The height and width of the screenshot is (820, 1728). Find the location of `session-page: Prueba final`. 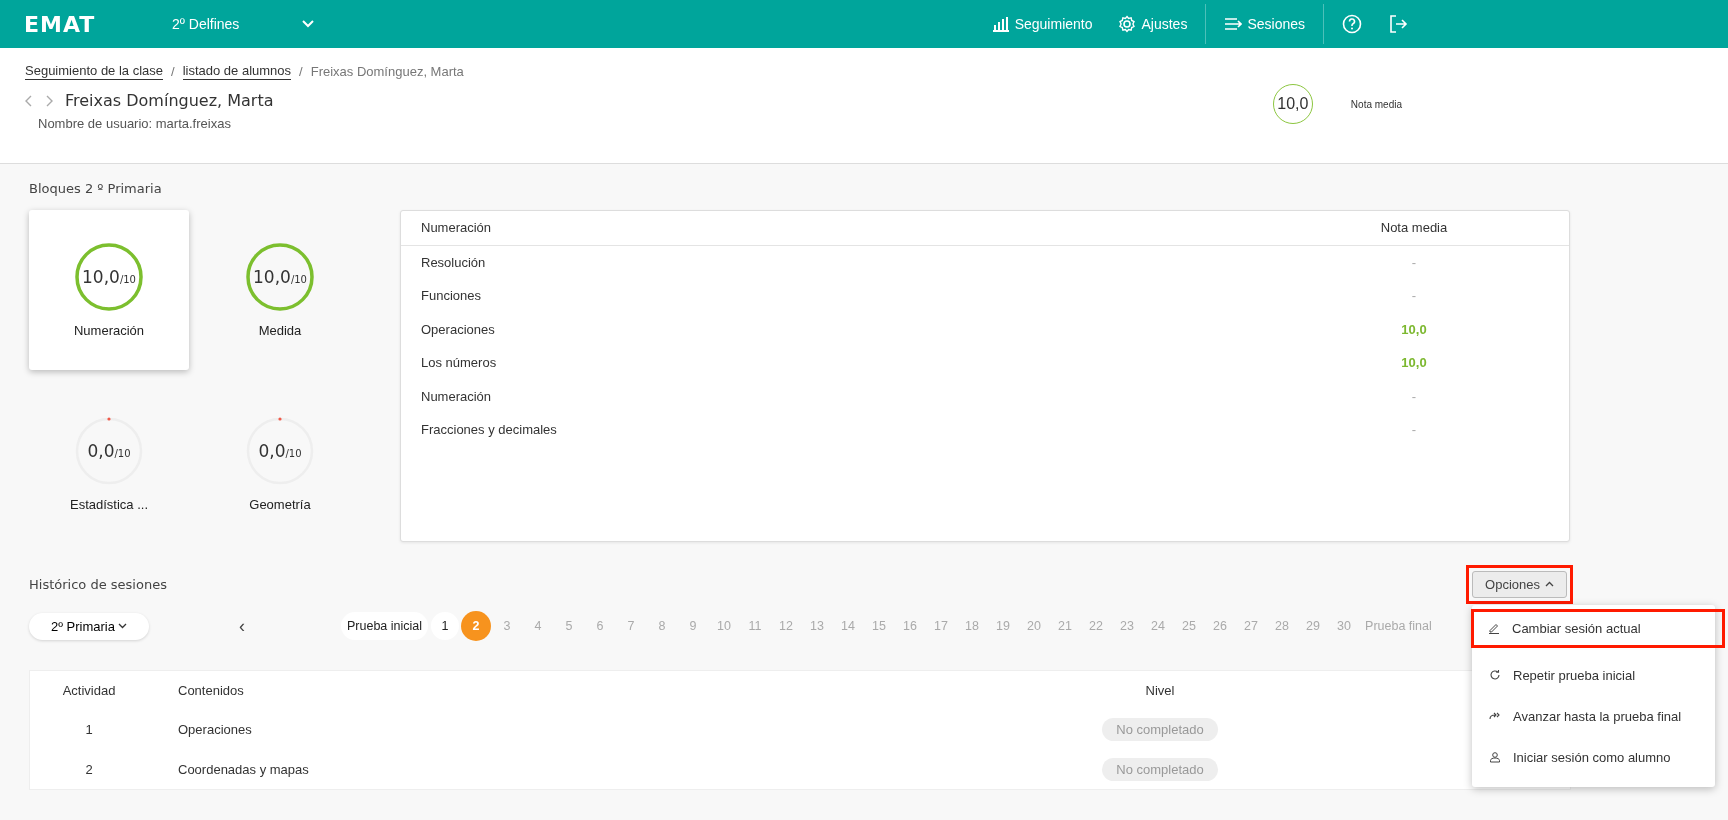

session-page: Prueba final is located at coordinates (1398, 626).